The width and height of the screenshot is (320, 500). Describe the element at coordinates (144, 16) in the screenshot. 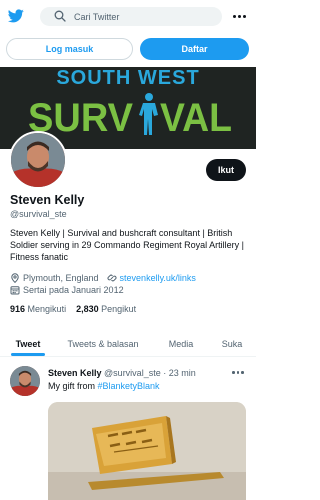

I see `search-input` at that location.